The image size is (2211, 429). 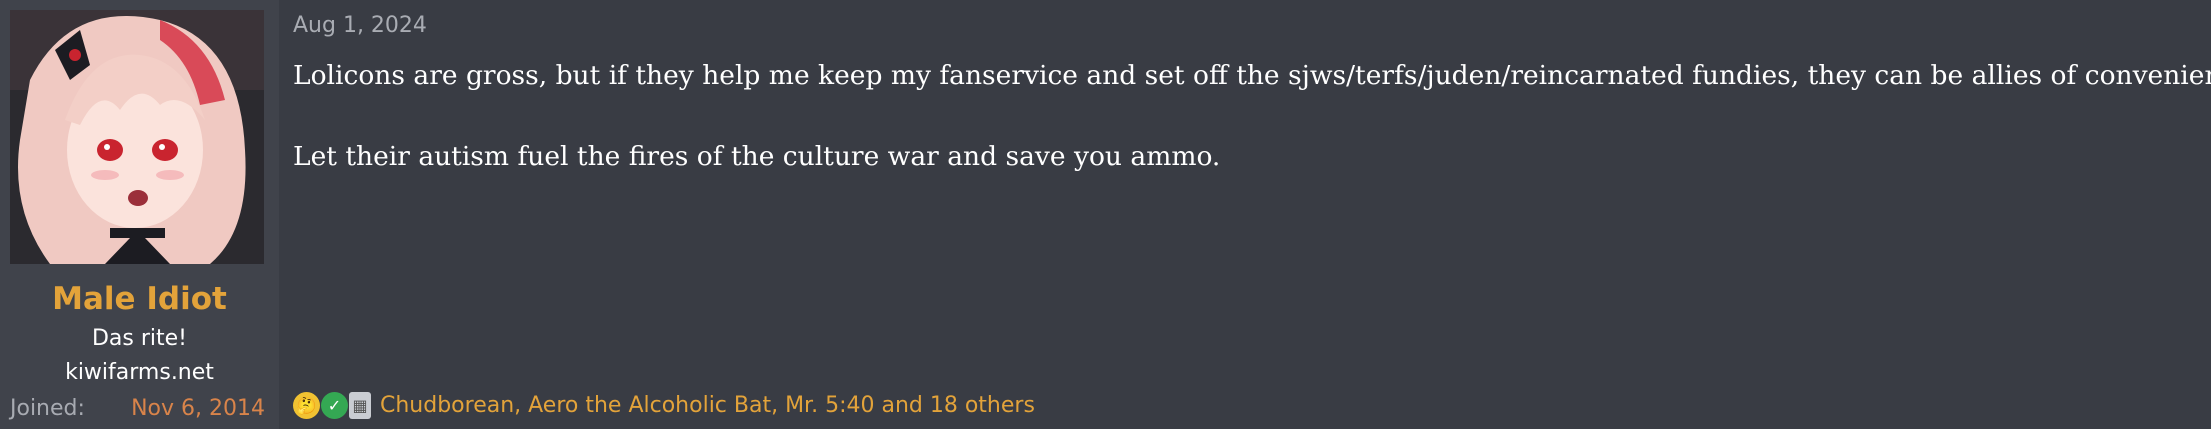 I want to click on joined-date: Nov 6, 2014, so click(x=198, y=408).